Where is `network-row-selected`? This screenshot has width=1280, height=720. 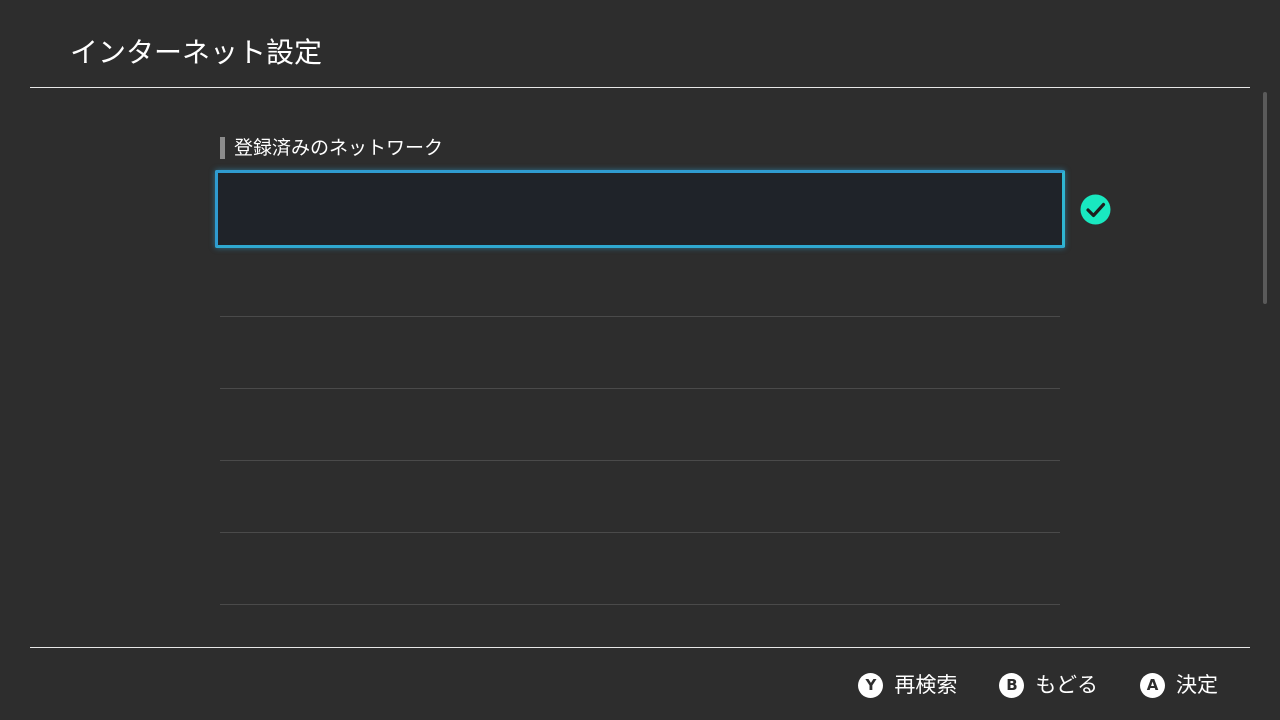 network-row-selected is located at coordinates (640, 209).